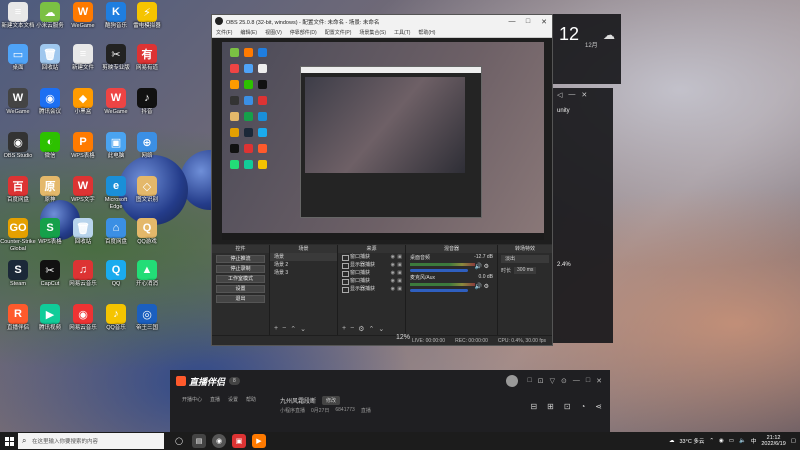  I want to click on desktop-icon: ♪ 抖音, so click(147, 102).